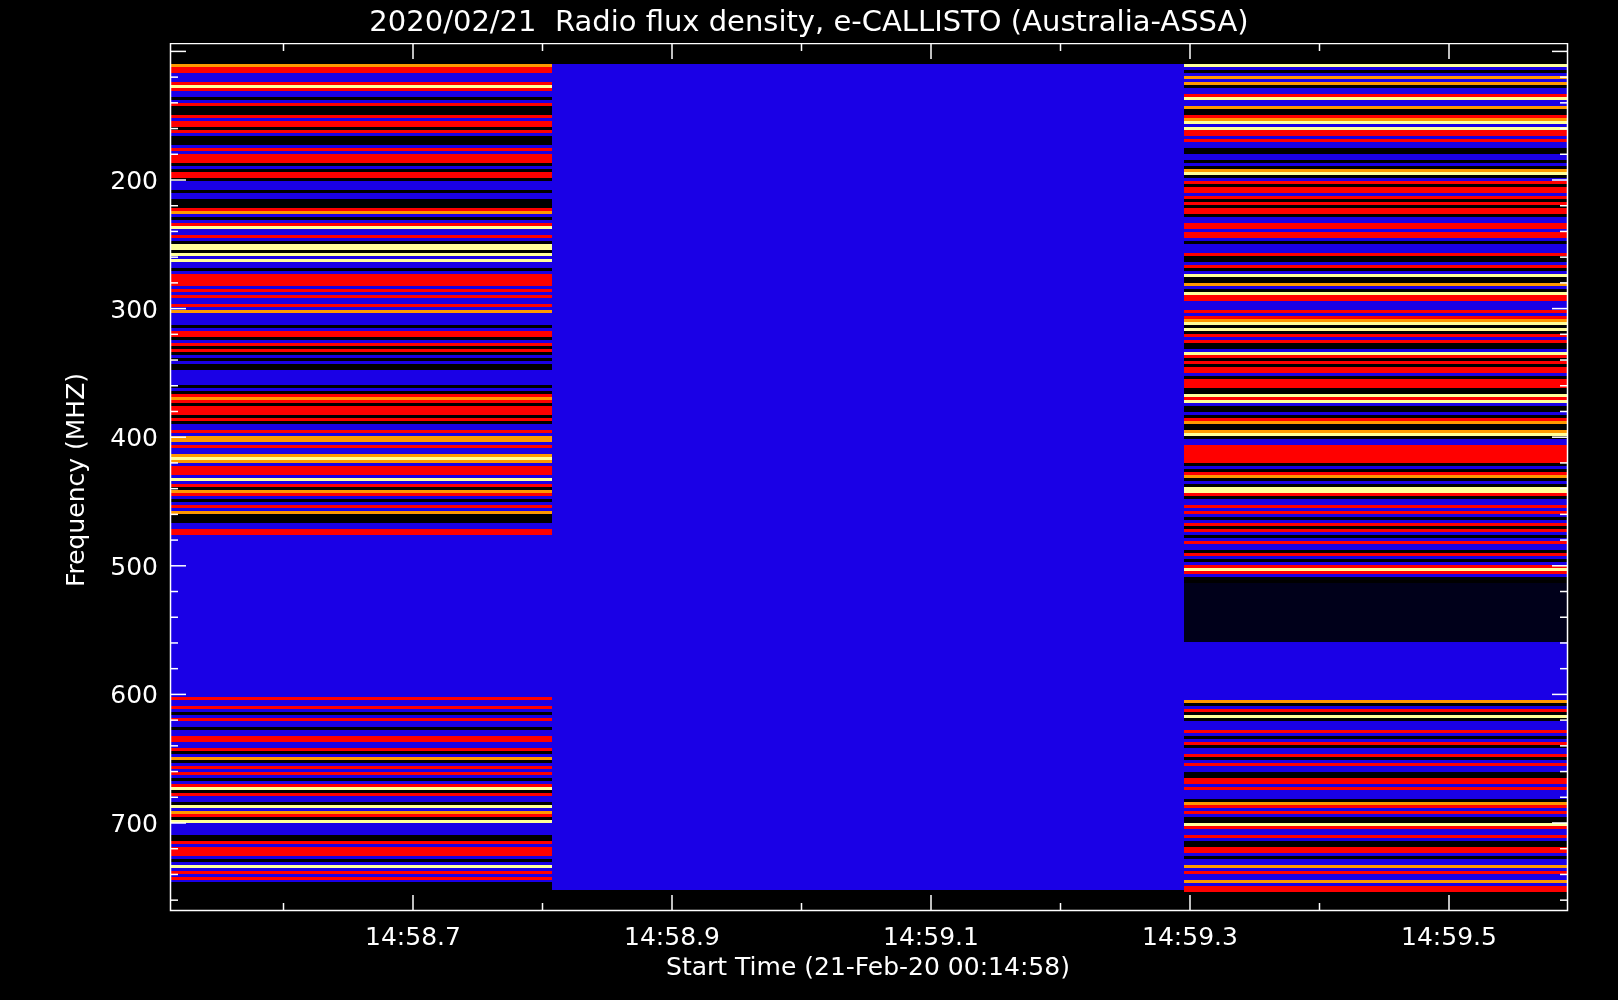  Describe the element at coordinates (134, 566) in the screenshot. I see `tick-label: 500` at that location.